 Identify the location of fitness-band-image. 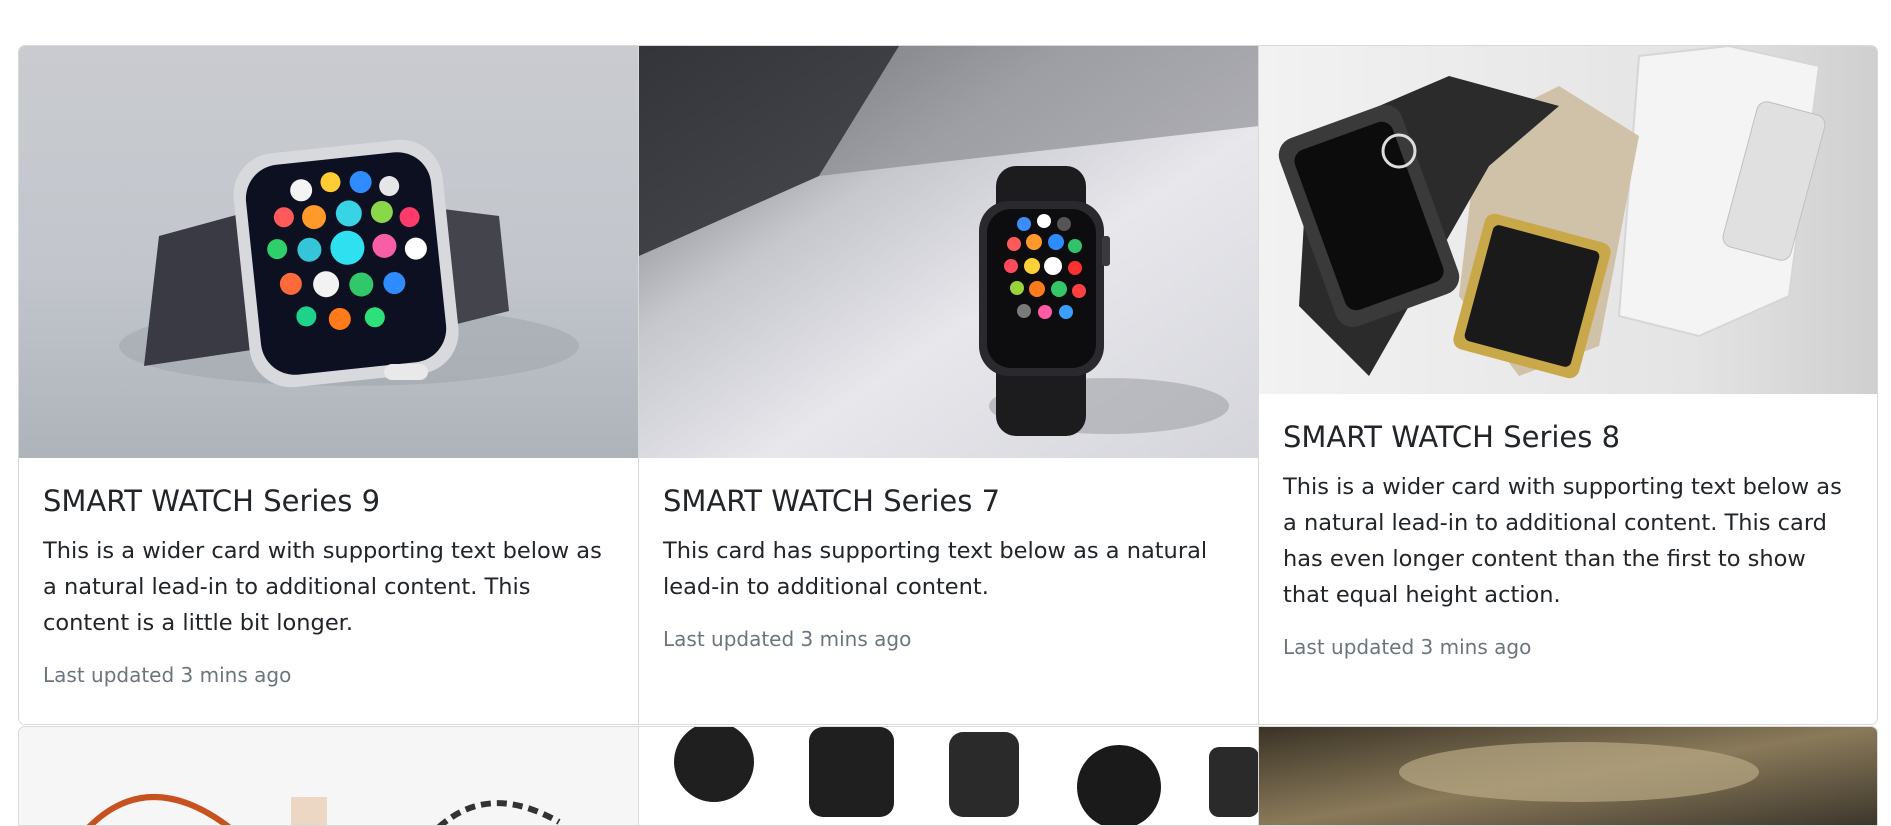
(1568, 220).